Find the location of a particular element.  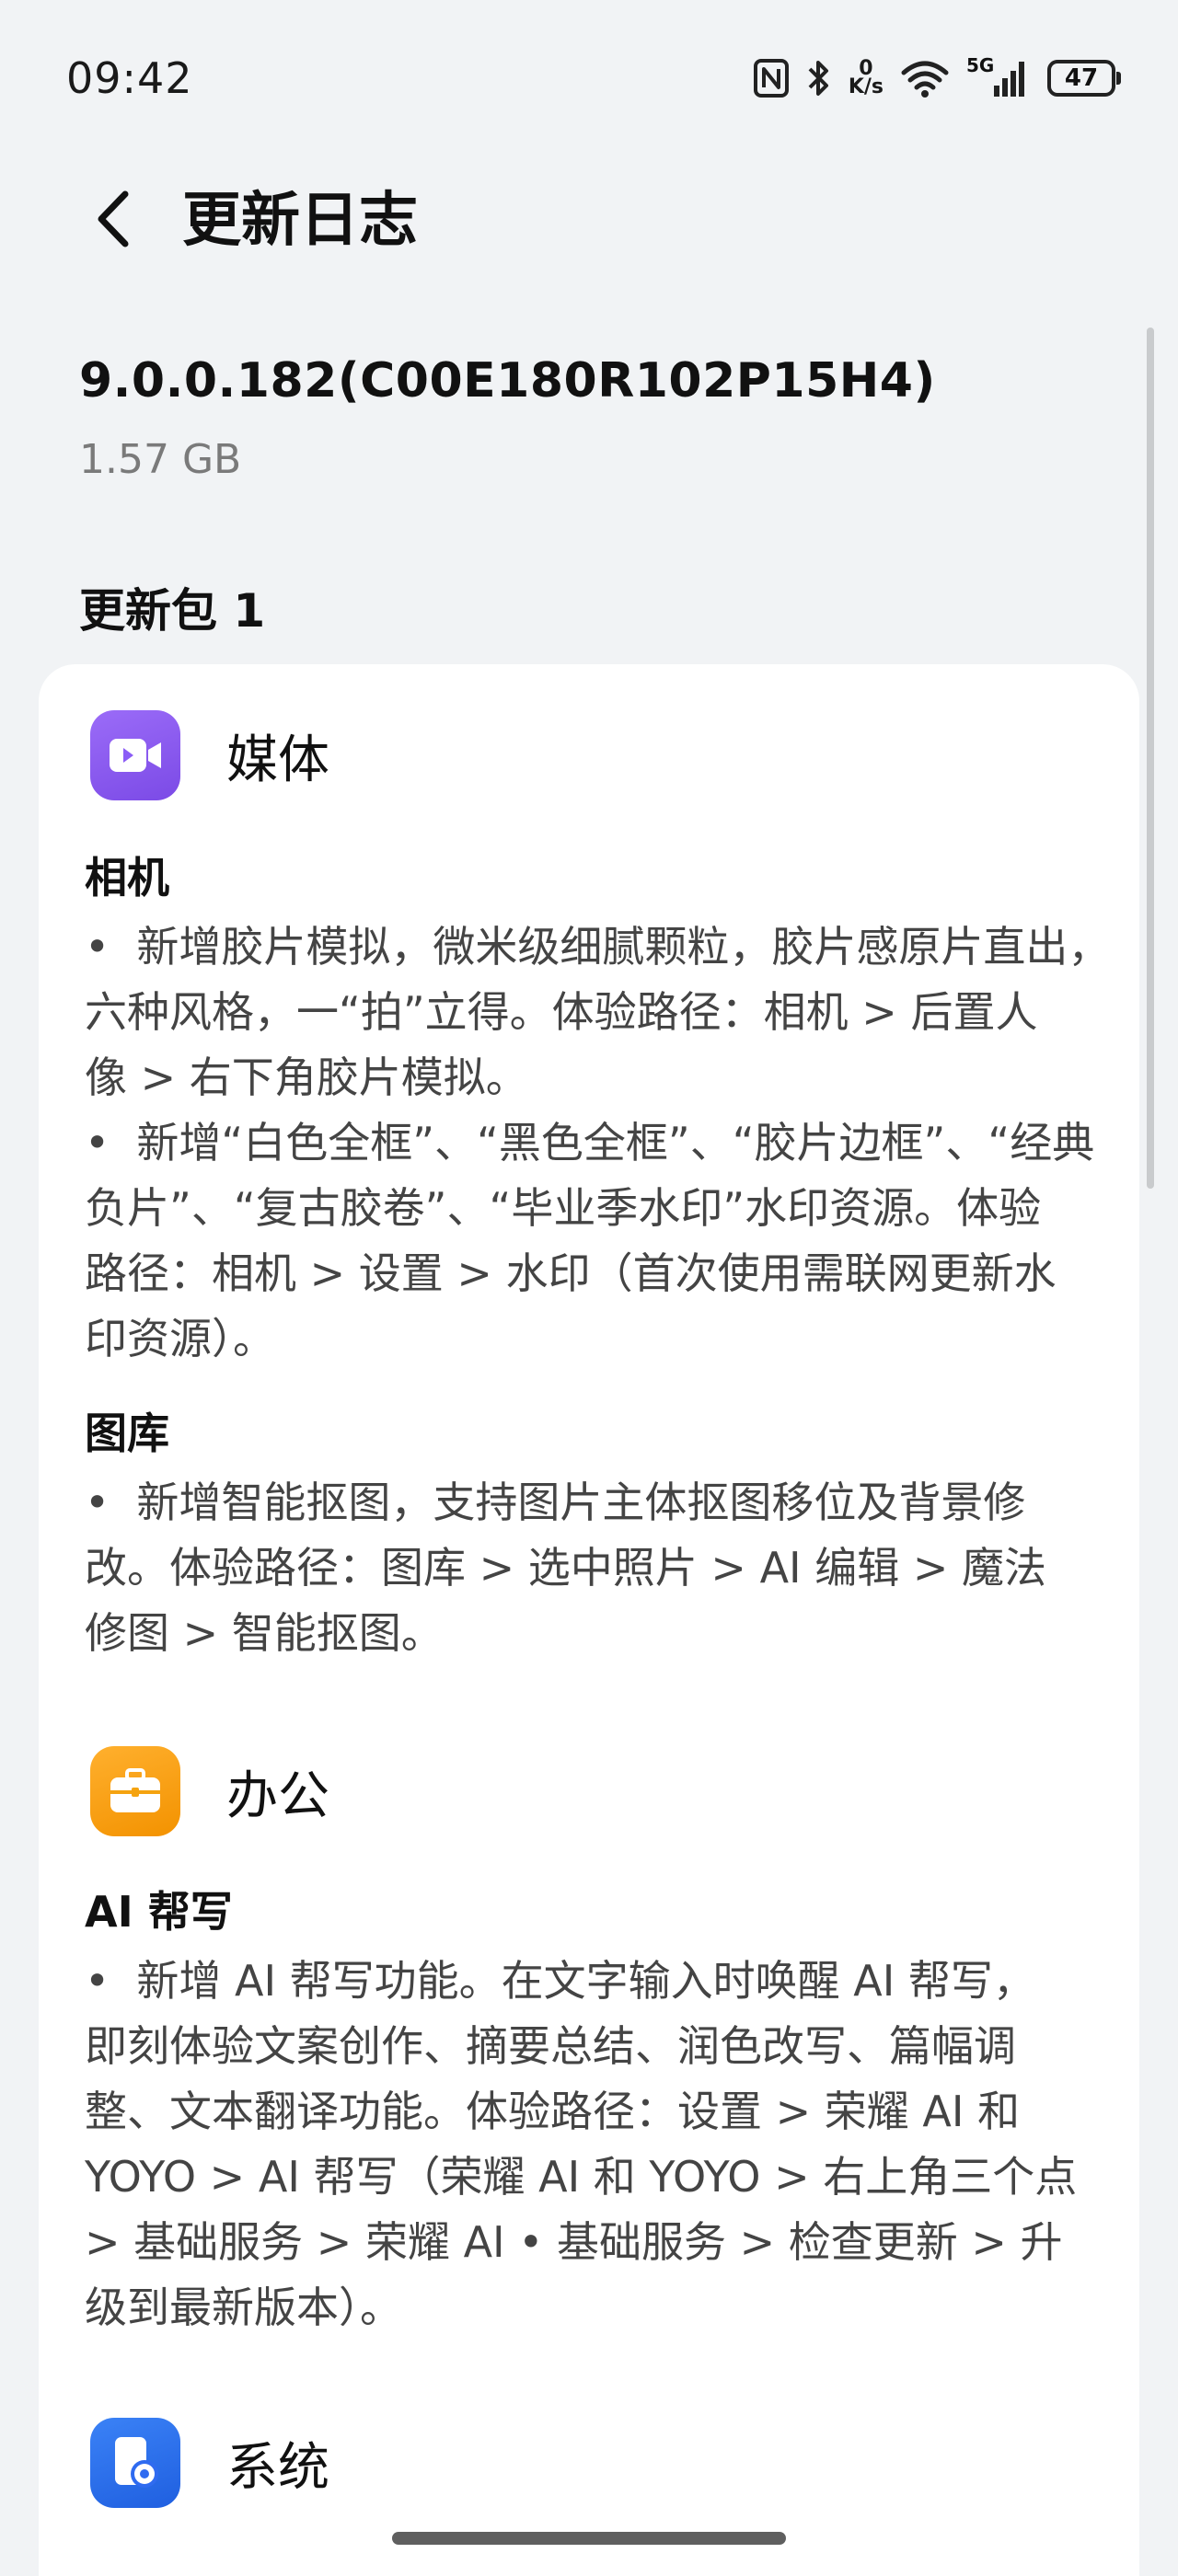

status-icons: 0 K/s 5G 47 is located at coordinates (937, 78).